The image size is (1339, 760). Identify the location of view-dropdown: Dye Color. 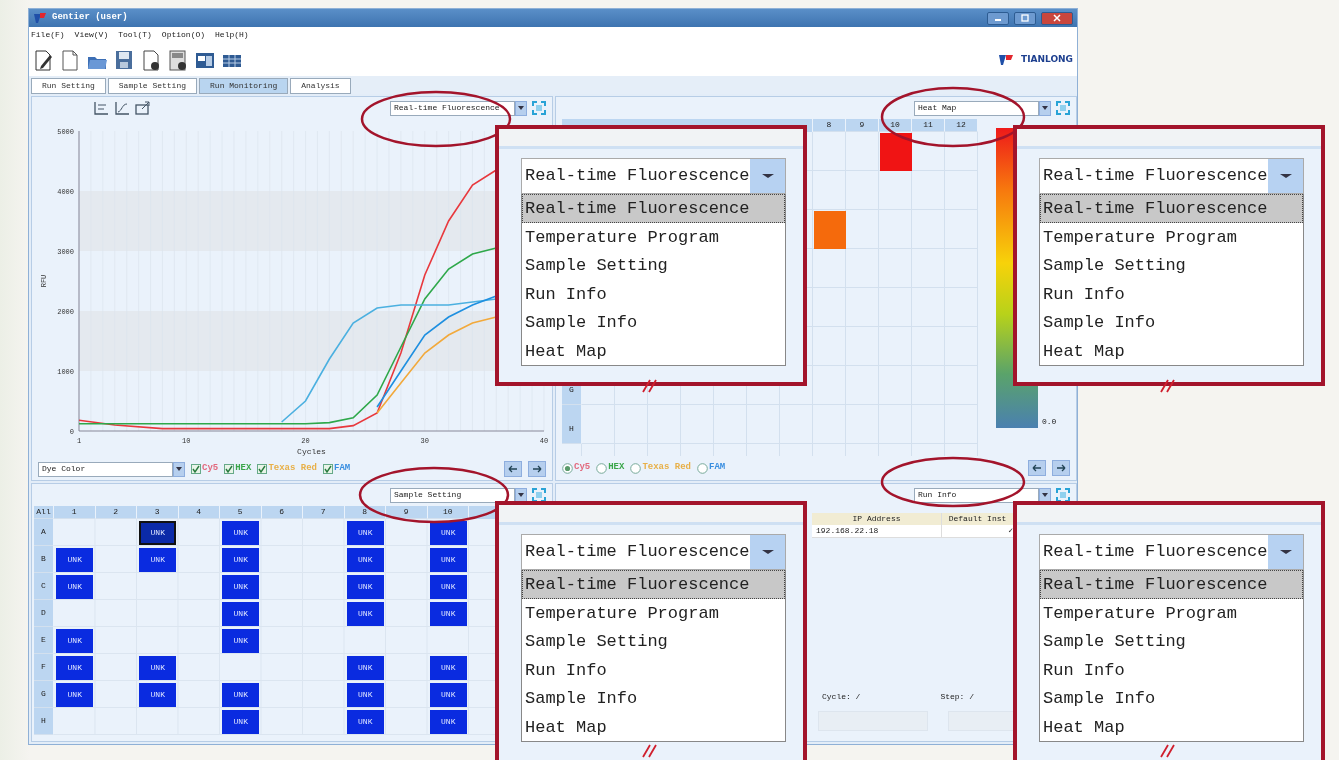
(105, 469).